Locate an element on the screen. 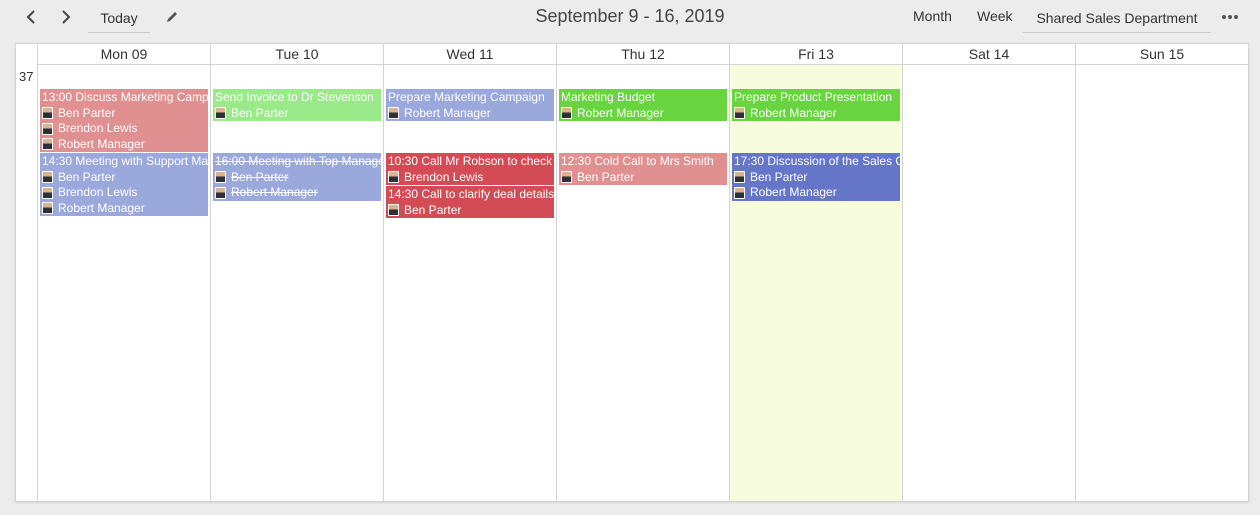  chevron-right-icon is located at coordinates (66, 17).